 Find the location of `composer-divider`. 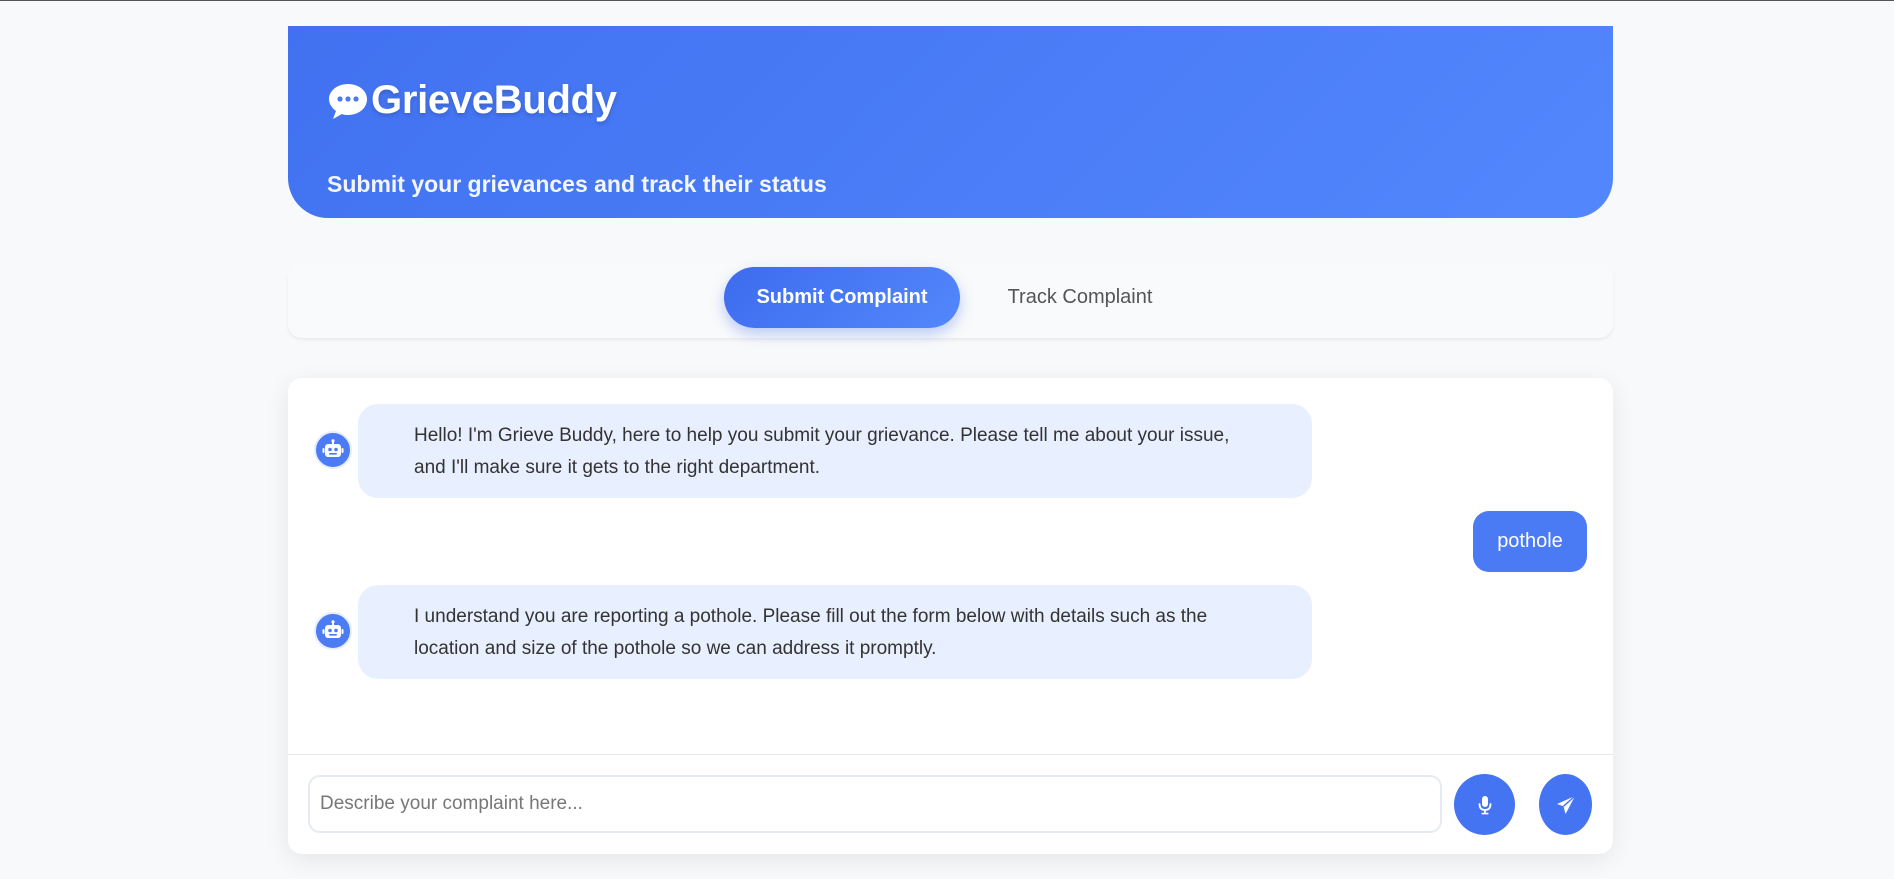

composer-divider is located at coordinates (950, 754).